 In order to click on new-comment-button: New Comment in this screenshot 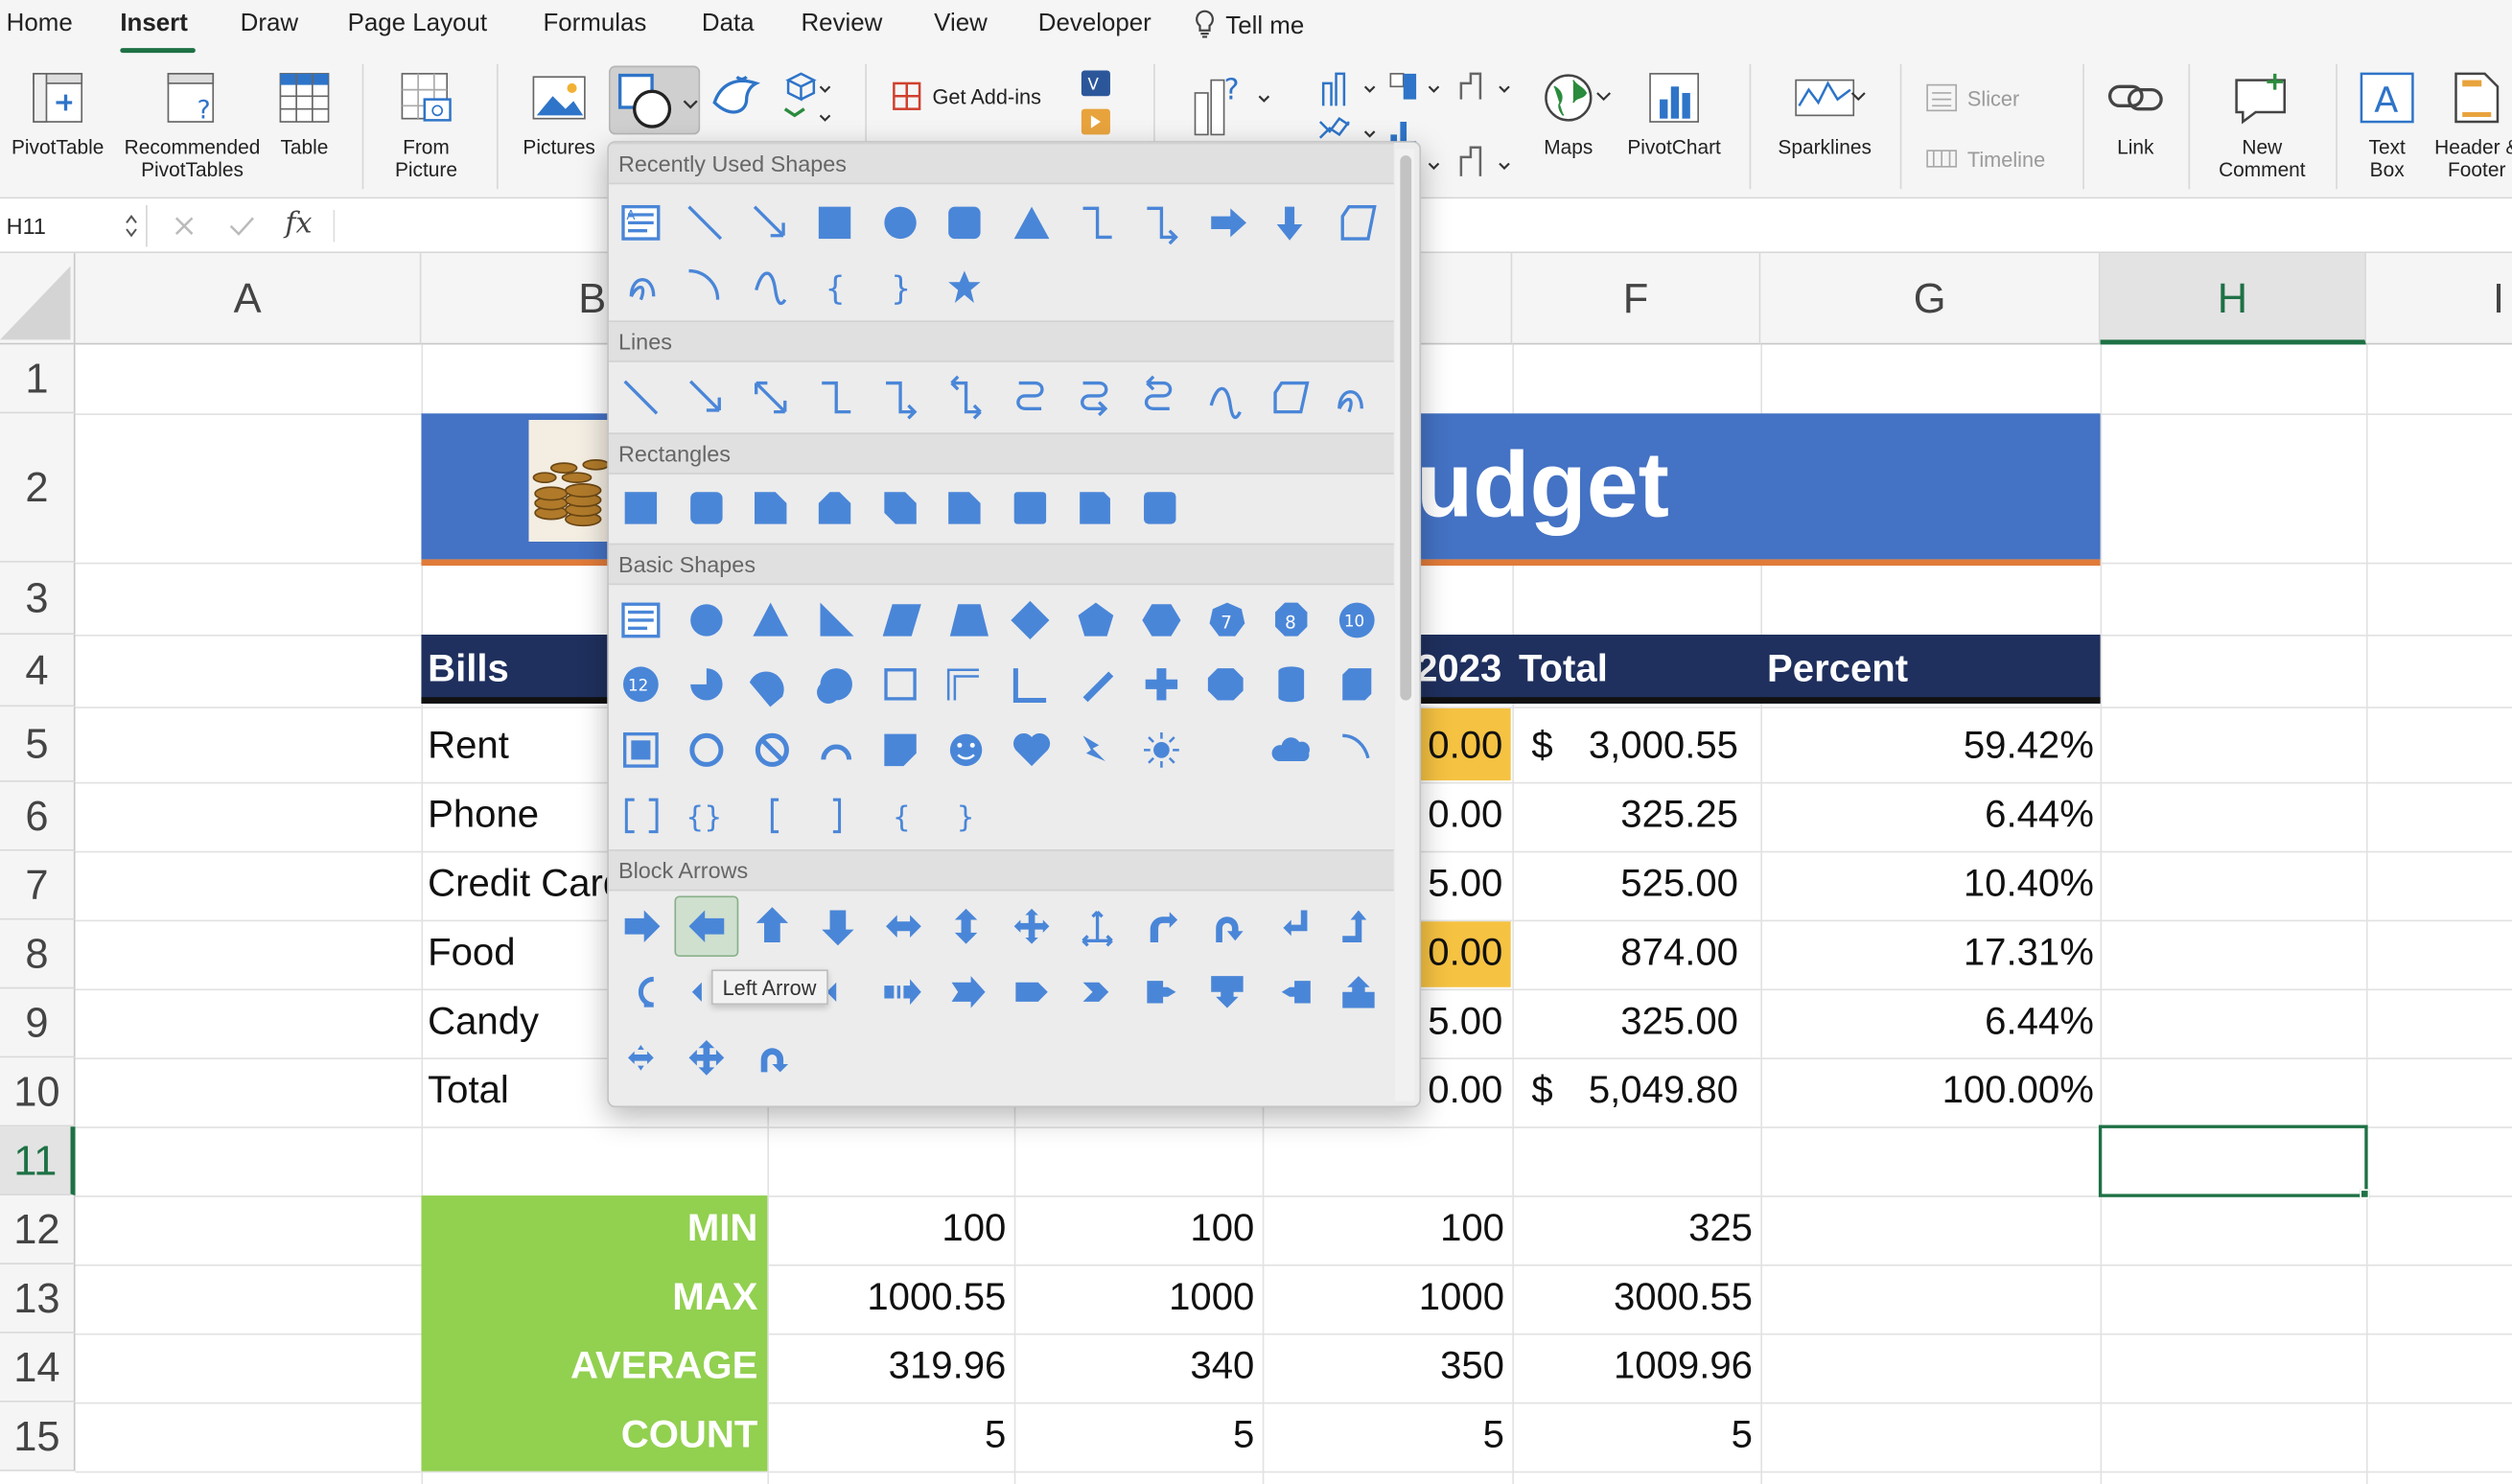, I will do `click(2262, 126)`.